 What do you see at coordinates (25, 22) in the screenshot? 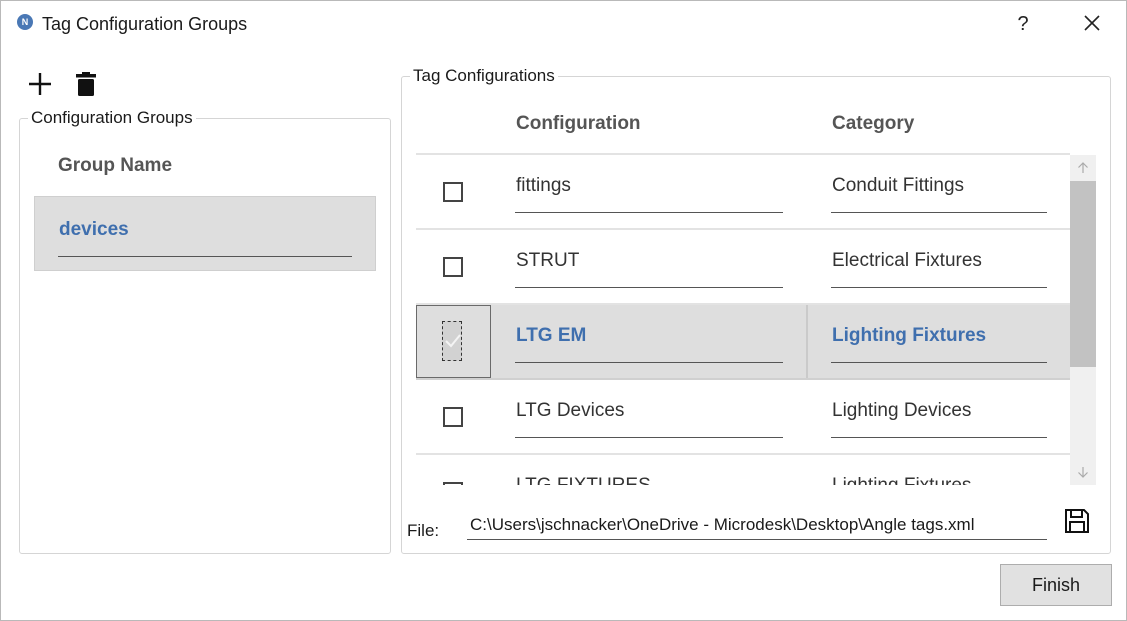
I see `n-logo-icon: N` at bounding box center [25, 22].